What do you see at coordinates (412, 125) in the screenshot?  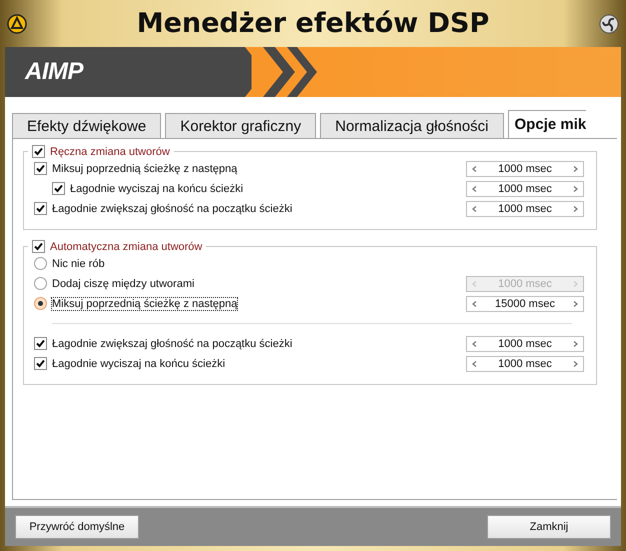 I see `tab: Normalizacja głośności` at bounding box center [412, 125].